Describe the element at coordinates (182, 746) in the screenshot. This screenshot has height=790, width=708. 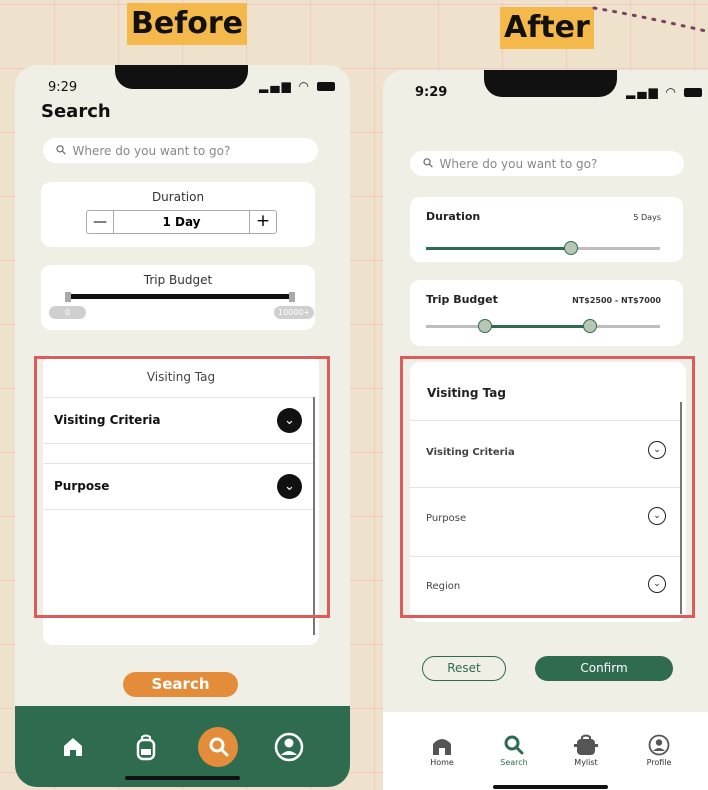
I see `bottom-nav` at that location.